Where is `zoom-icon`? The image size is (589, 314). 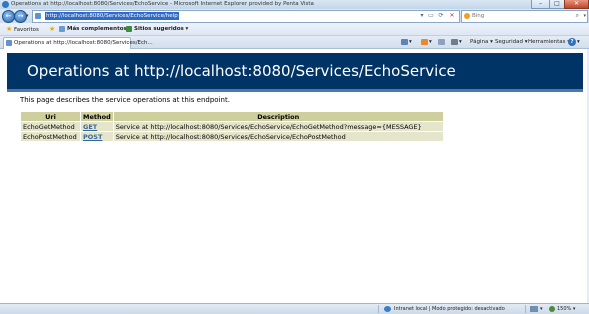 zoom-icon is located at coordinates (552, 309).